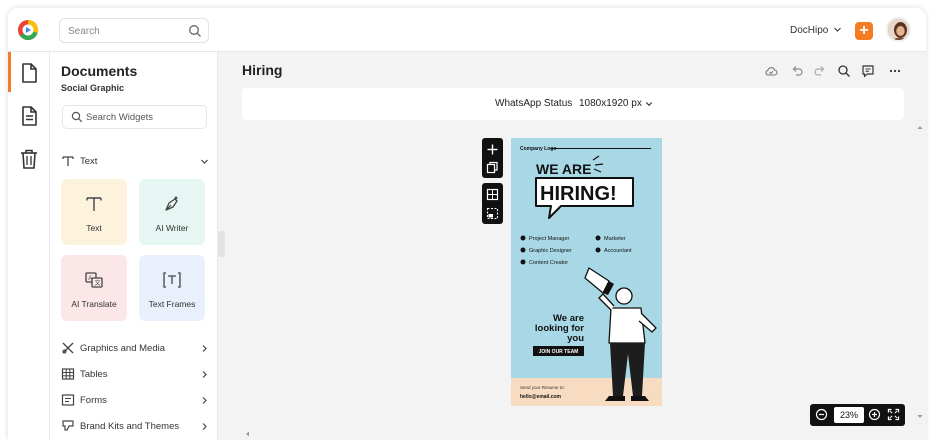 This screenshot has height=440, width=934. What do you see at coordinates (94, 212) in the screenshot?
I see `widget-card-text: Text` at bounding box center [94, 212].